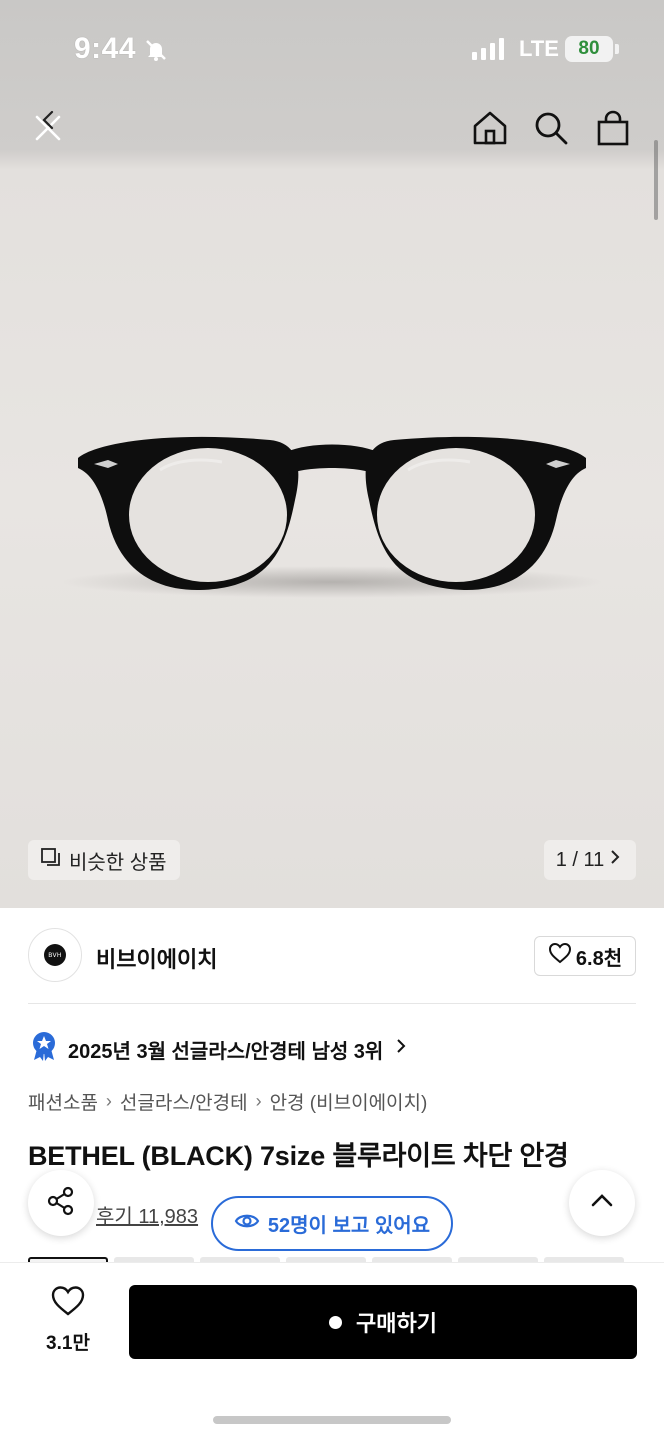 The height and width of the screenshot is (1440, 664). I want to click on share-button, so click(61, 1203).